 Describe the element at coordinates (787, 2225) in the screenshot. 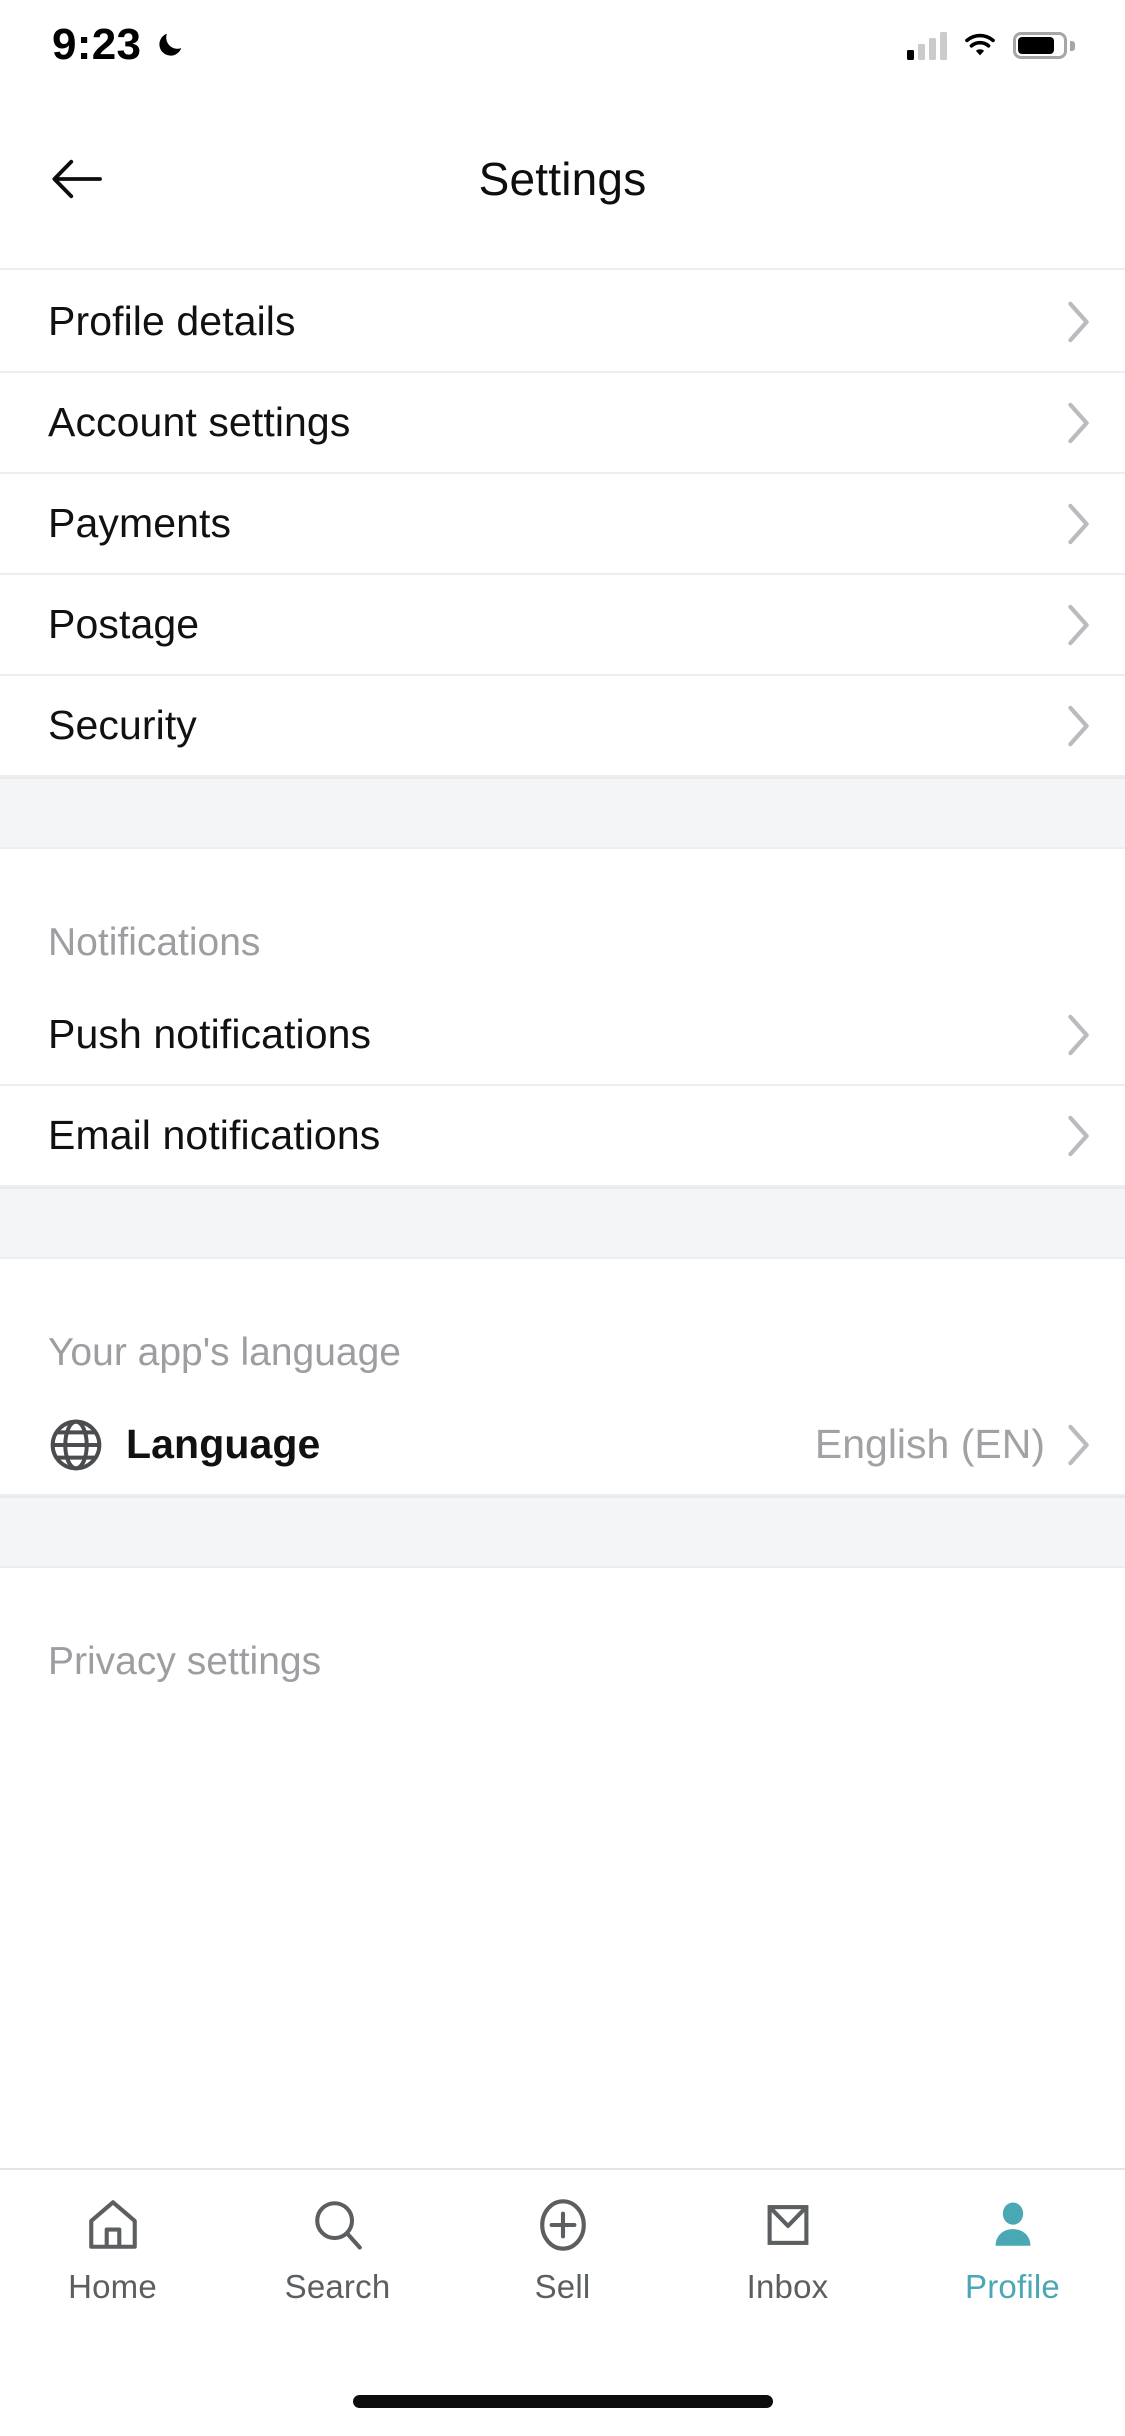

I see `envelope-icon` at that location.